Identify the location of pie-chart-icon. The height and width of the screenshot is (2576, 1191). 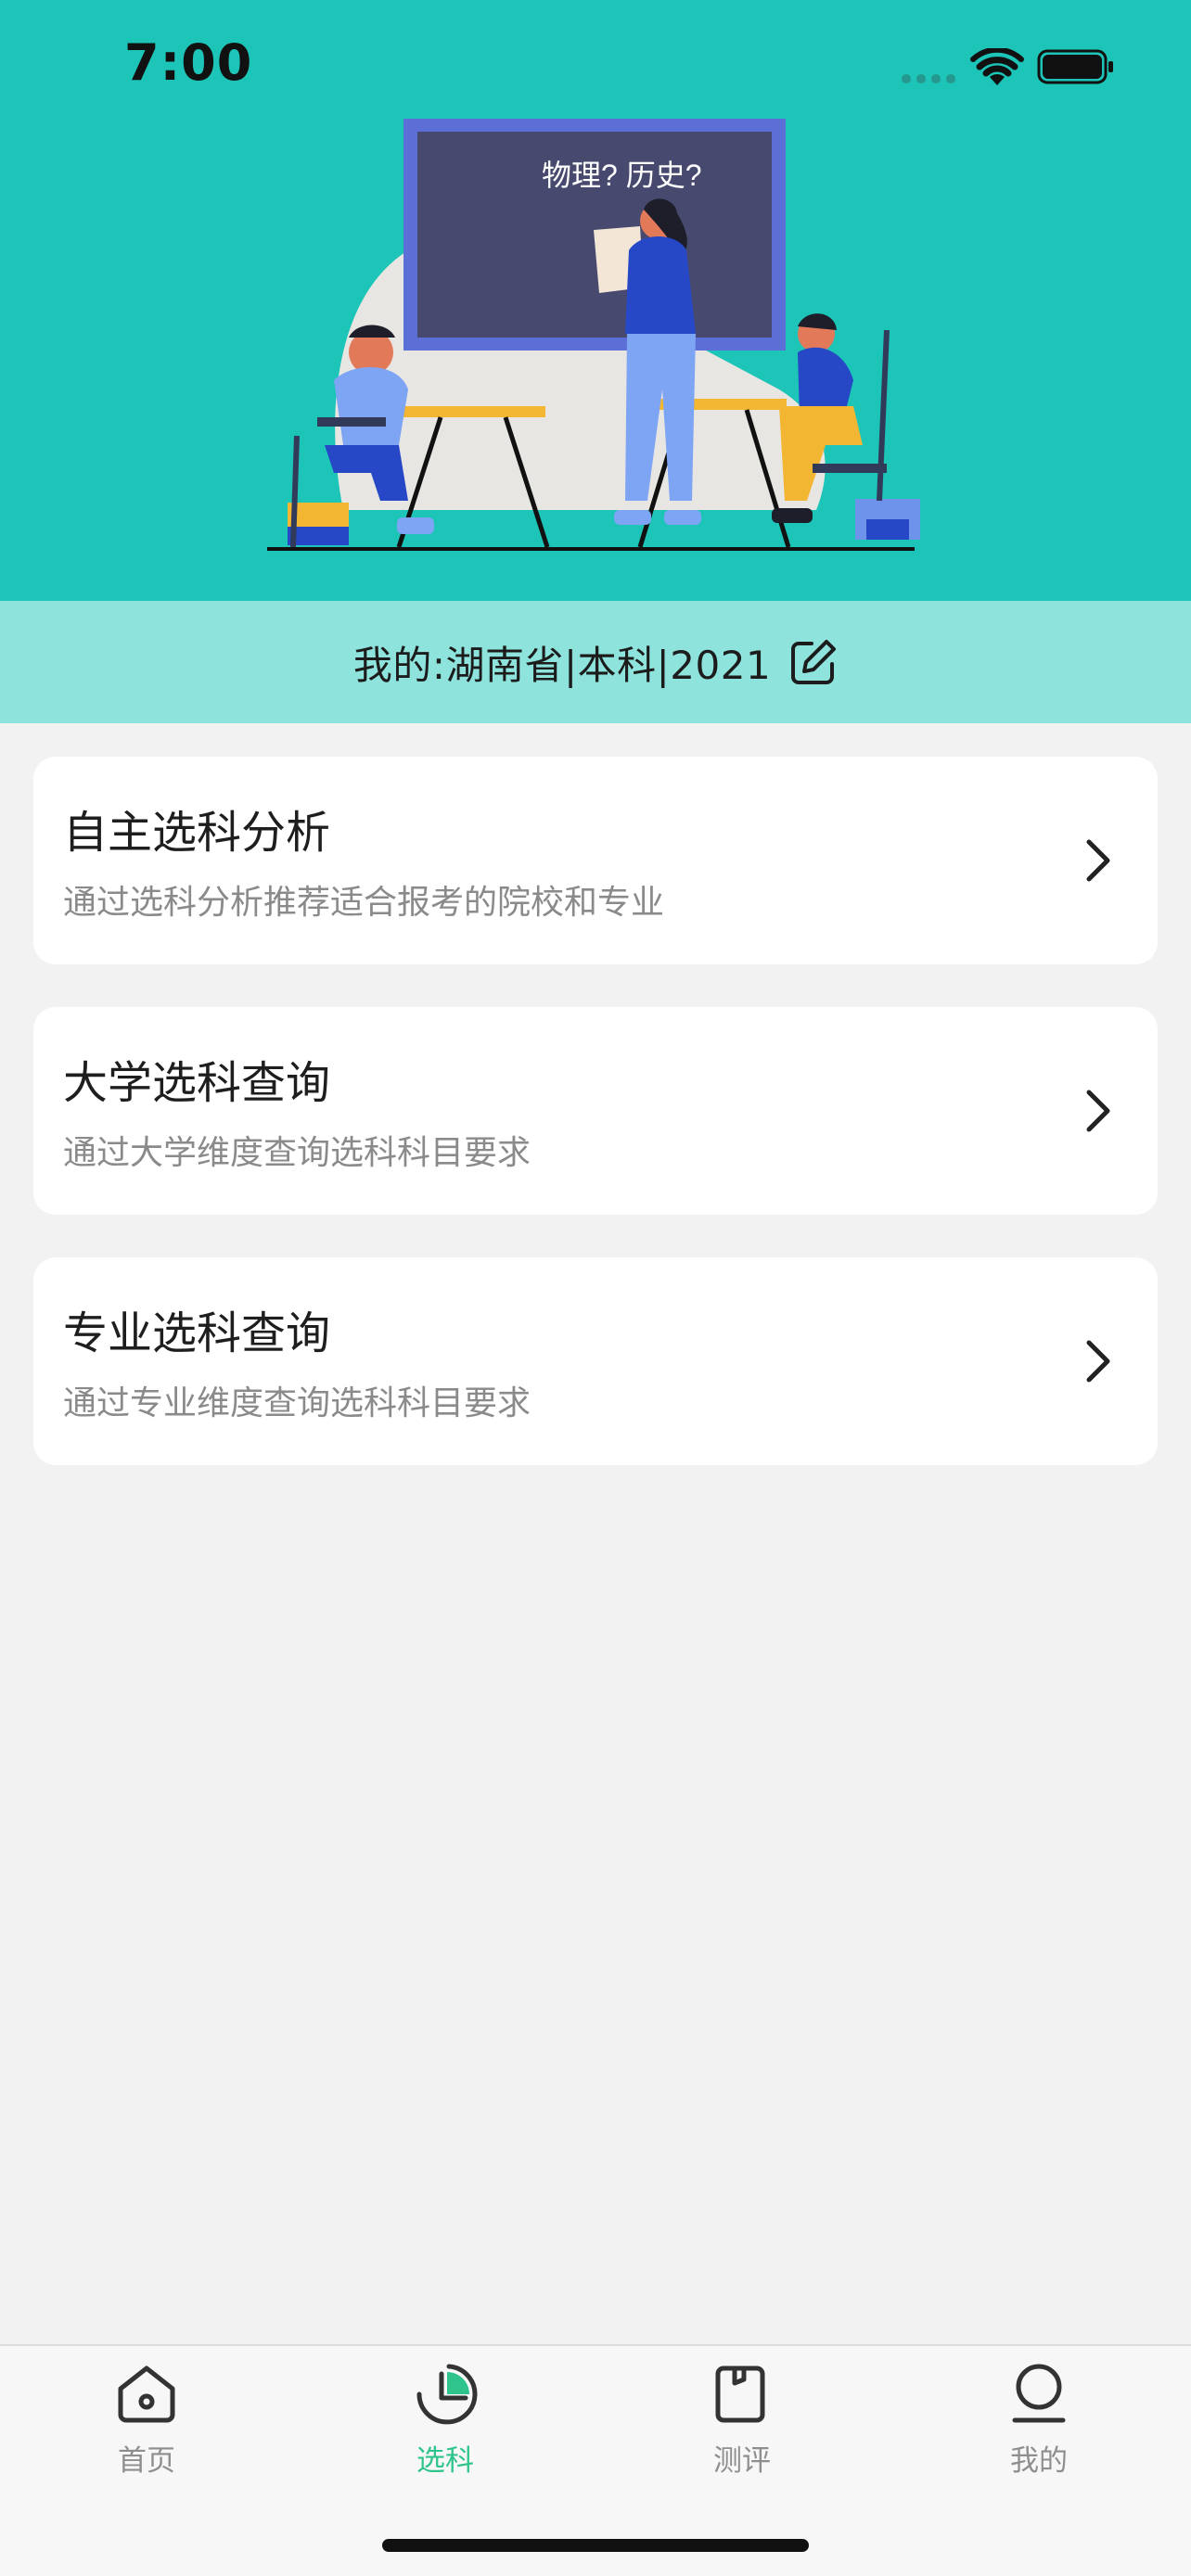
(447, 2394).